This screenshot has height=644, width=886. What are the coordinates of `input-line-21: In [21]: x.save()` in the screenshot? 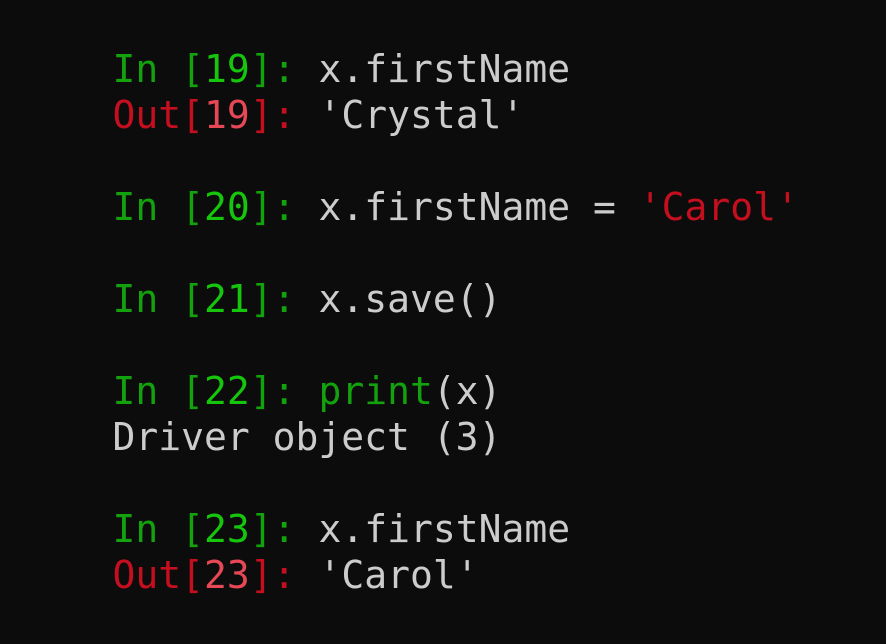 It's located at (261, 275).